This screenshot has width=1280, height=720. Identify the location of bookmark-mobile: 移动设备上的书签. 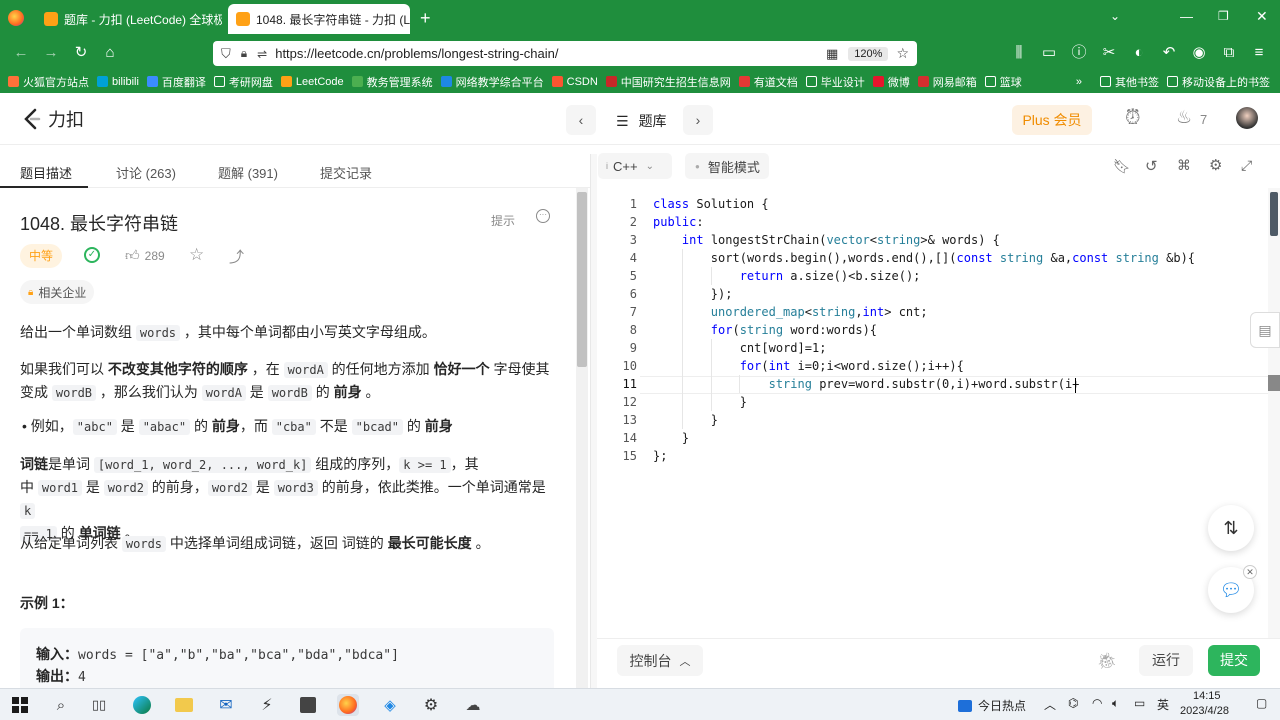
(1218, 82).